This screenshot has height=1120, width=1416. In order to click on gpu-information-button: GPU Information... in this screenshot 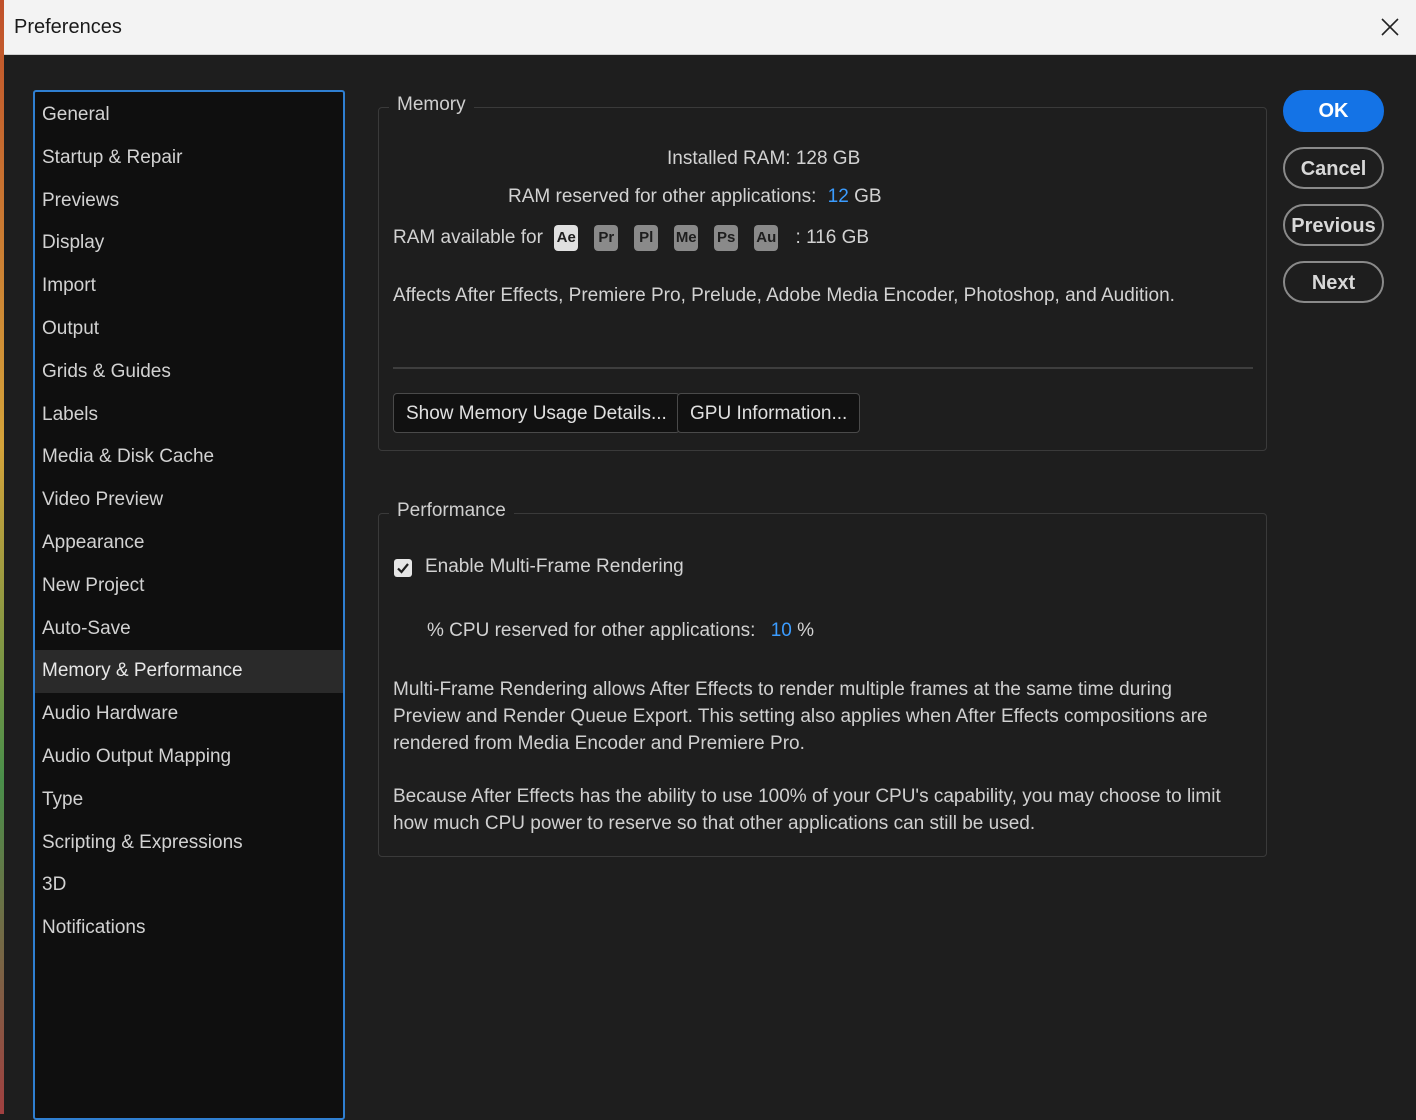, I will do `click(769, 413)`.